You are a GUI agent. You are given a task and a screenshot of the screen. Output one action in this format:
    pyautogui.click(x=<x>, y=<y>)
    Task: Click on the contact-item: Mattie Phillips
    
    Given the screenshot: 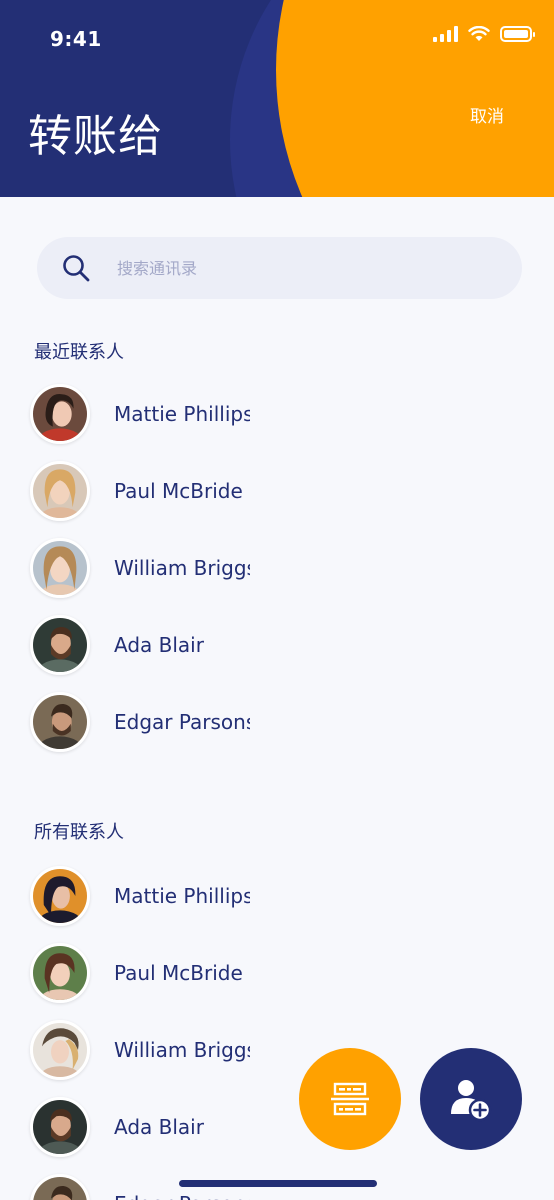 What is the action you would take?
    pyautogui.click(x=140, y=896)
    